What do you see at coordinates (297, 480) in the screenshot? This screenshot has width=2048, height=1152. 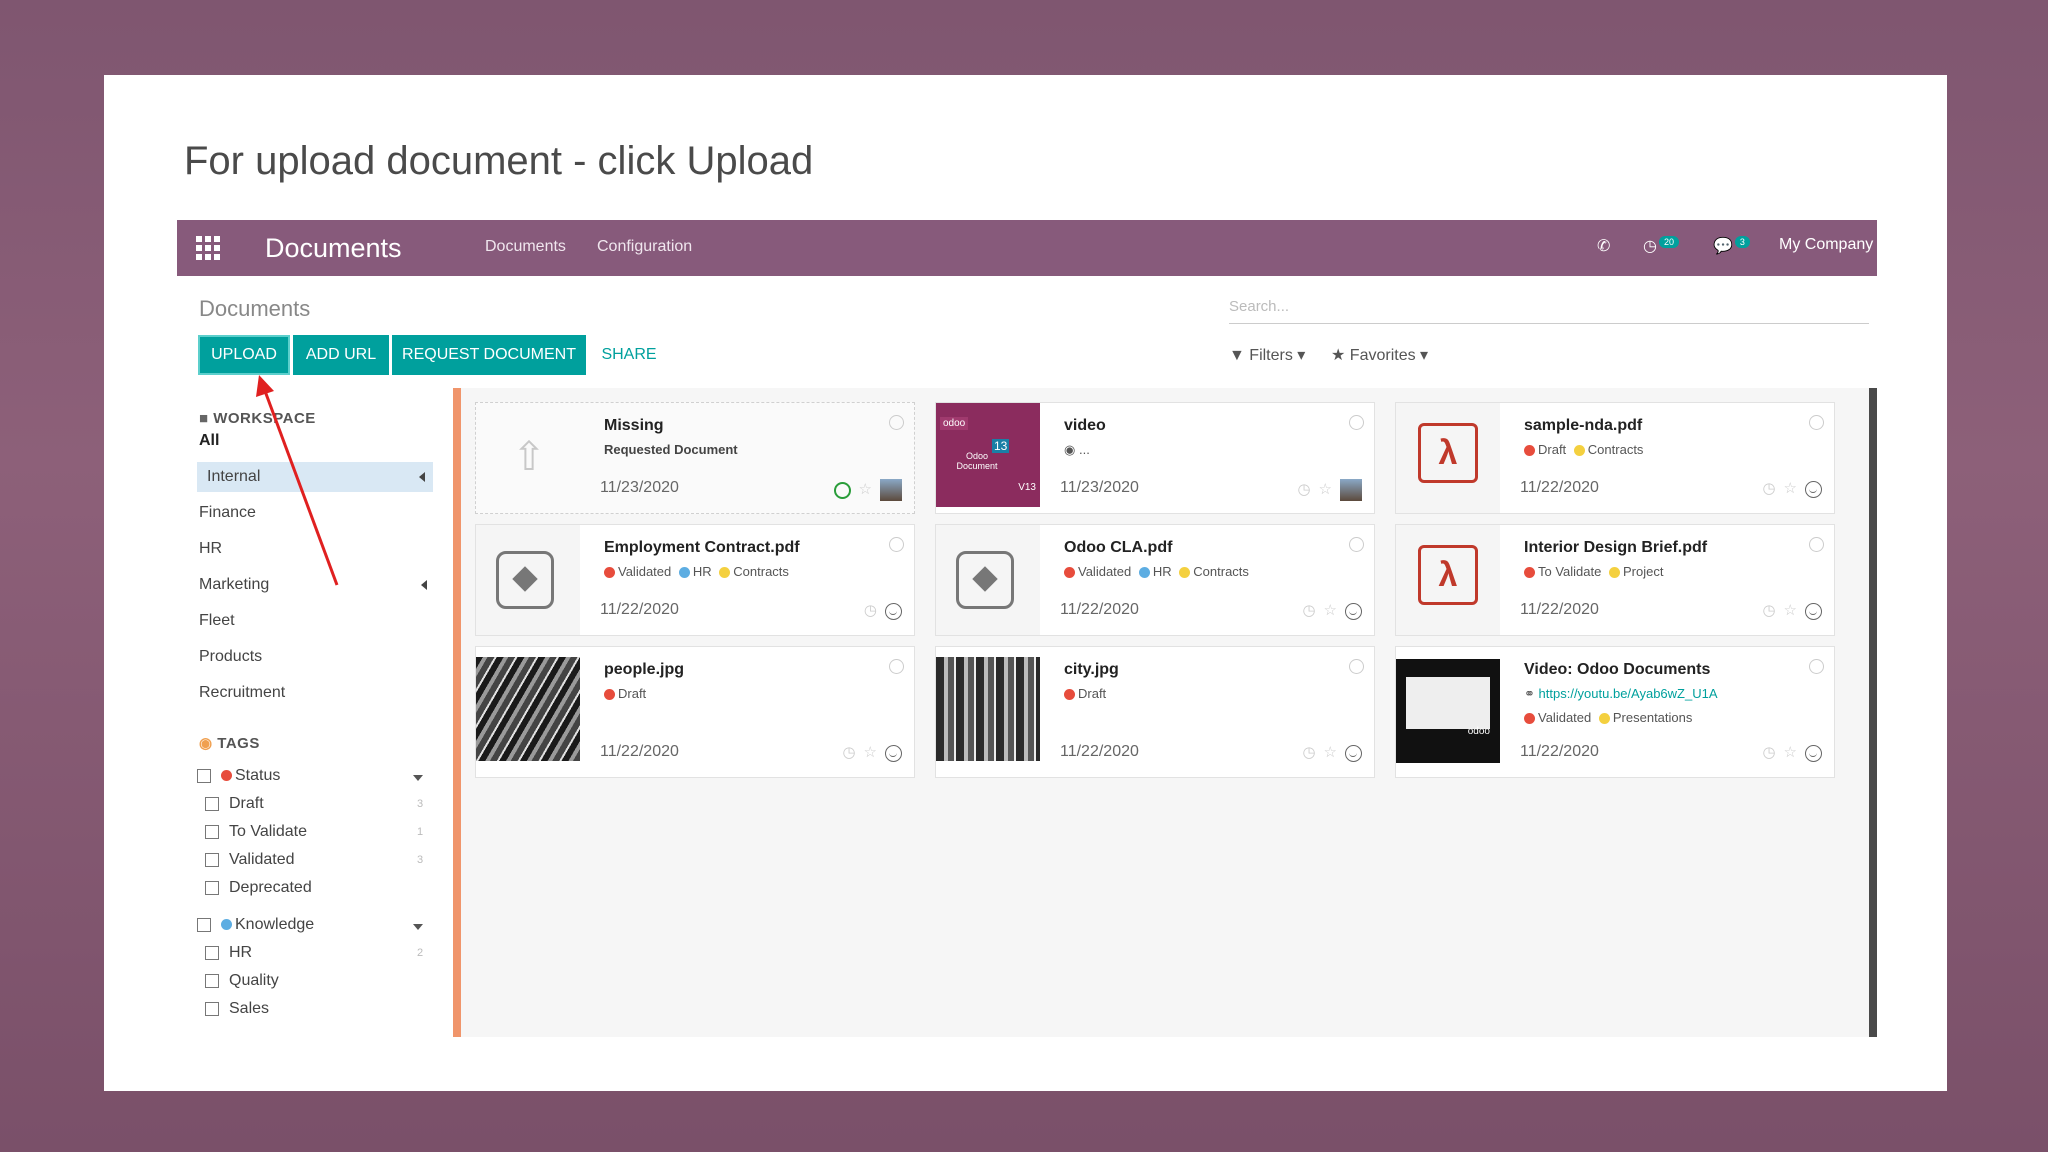 I see `annotation-arrow` at bounding box center [297, 480].